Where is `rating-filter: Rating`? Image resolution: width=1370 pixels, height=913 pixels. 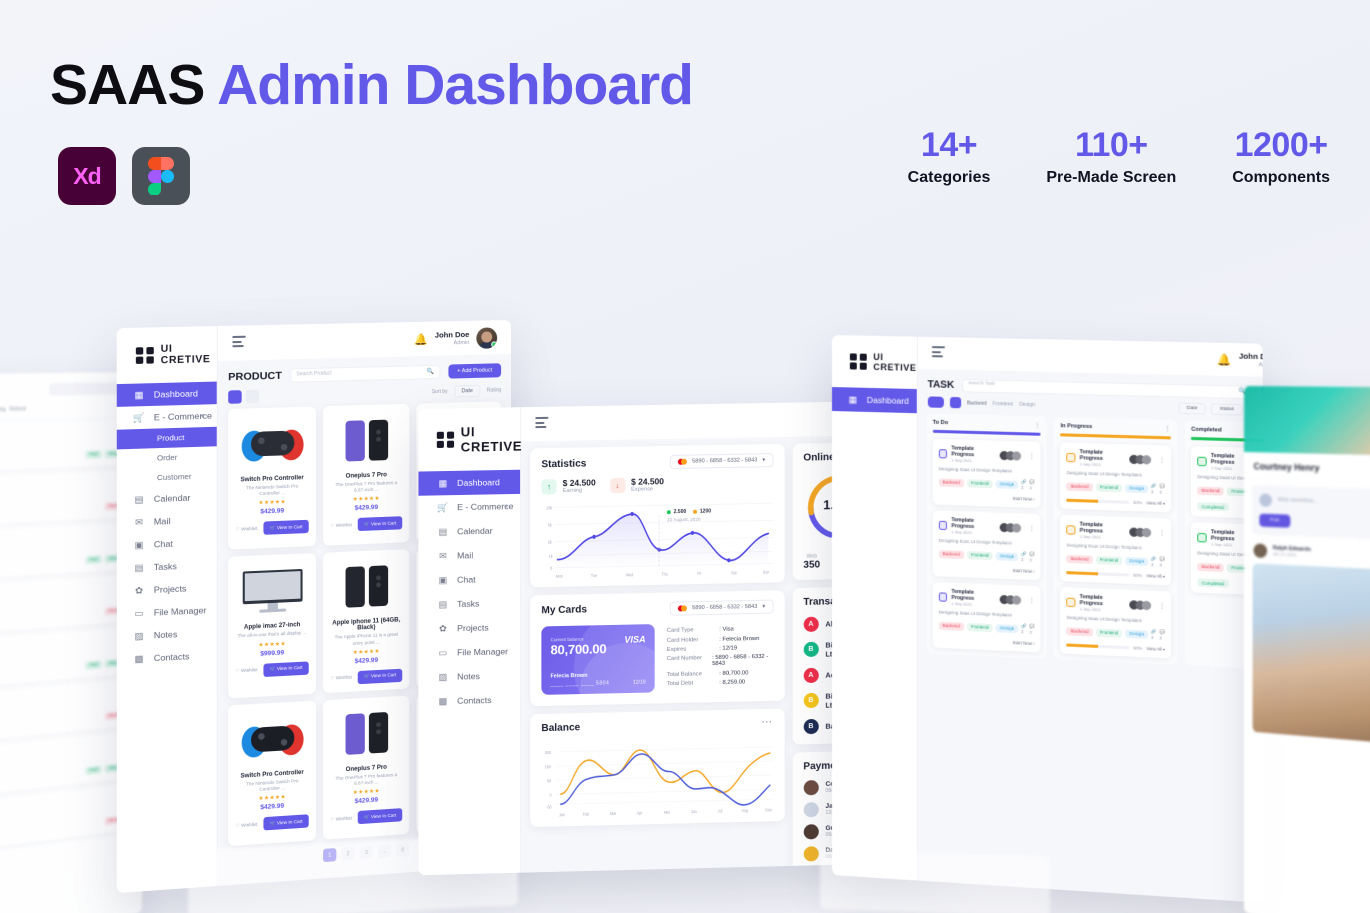
rating-filter: Rating is located at coordinates (494, 390).